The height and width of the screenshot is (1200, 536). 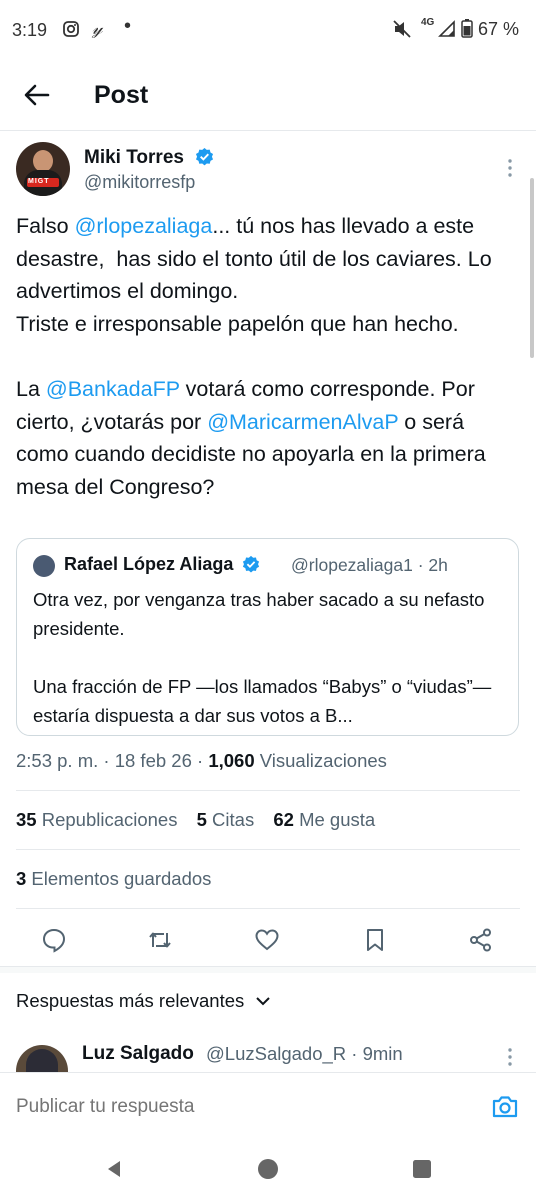 What do you see at coordinates (467, 28) in the screenshot?
I see `battery-icon` at bounding box center [467, 28].